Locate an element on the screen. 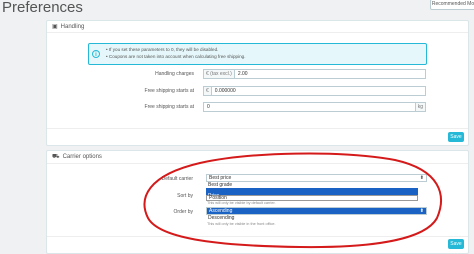 The width and height of the screenshot is (474, 254). order-by-value: Ascending is located at coordinates (221, 211).